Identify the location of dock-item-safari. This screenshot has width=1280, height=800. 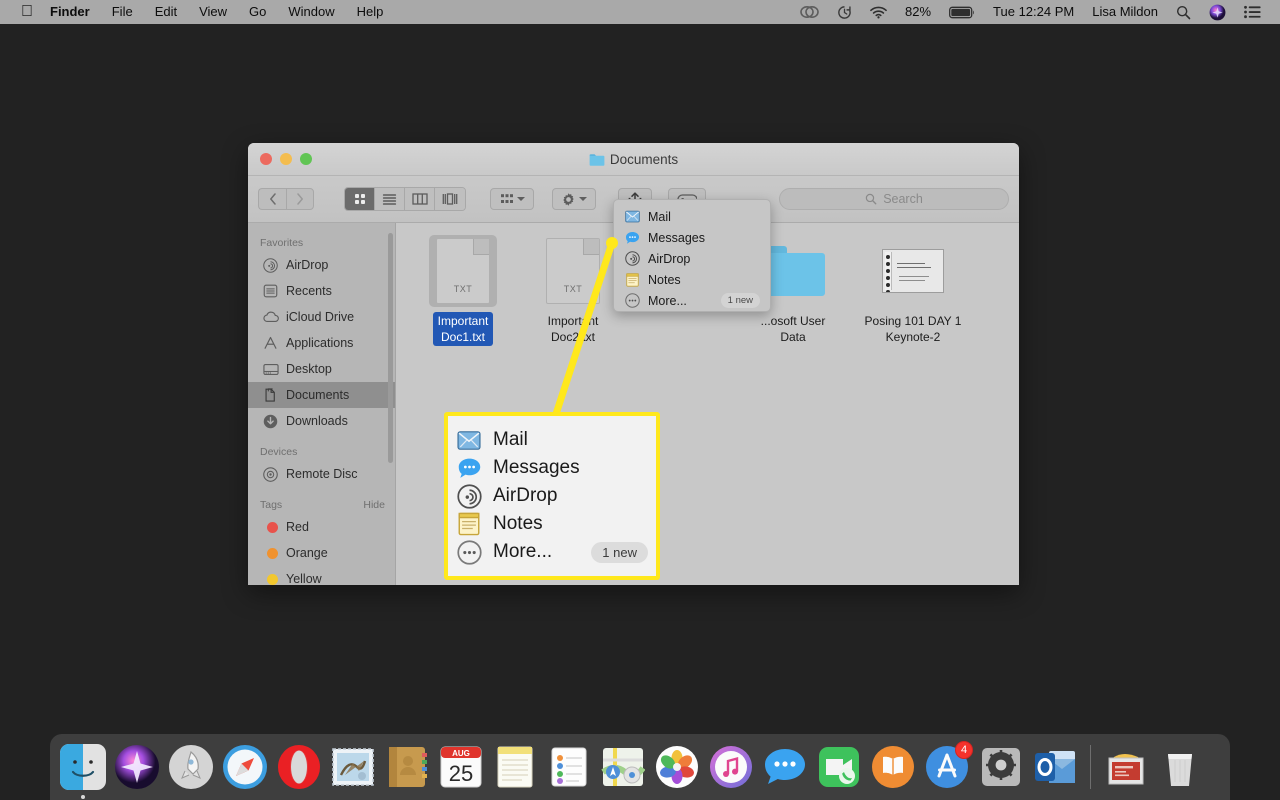
(245, 767).